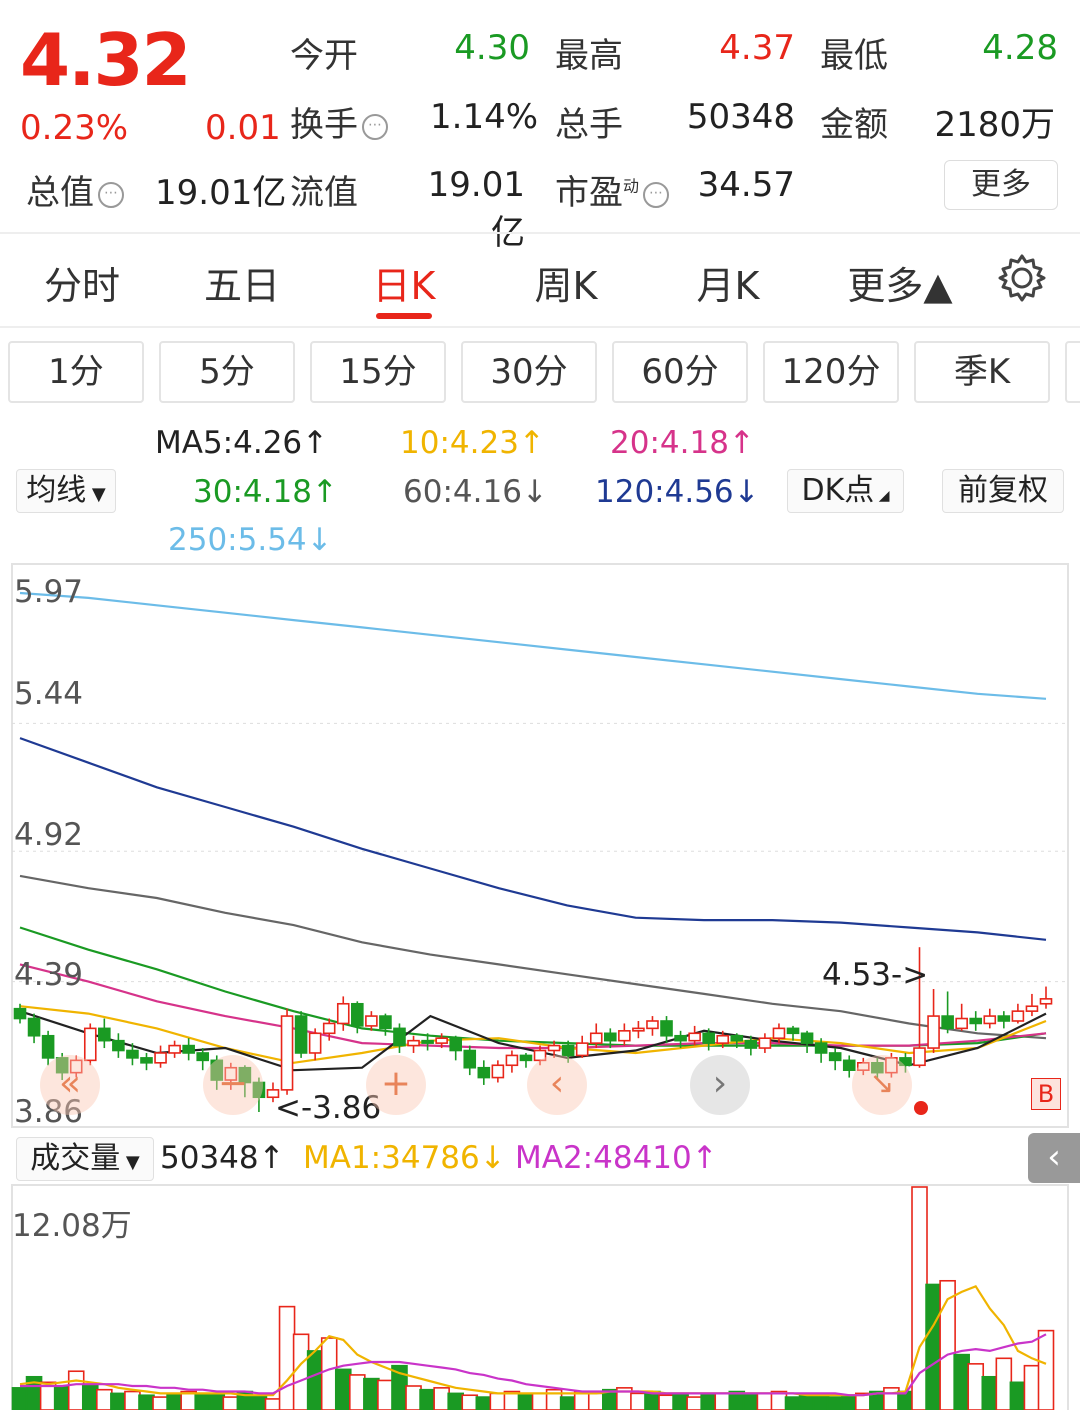 Image resolution: width=1080 pixels, height=1410 pixels. I want to click on vol_ma1-line, so click(533, 1340).